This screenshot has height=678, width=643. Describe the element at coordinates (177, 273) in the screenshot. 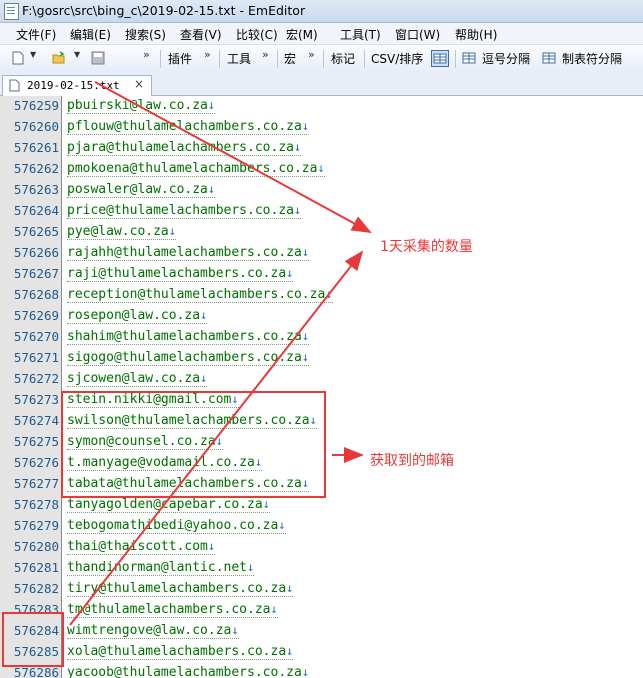

I see `email-address: raji@thulamelachambers.co.za` at that location.